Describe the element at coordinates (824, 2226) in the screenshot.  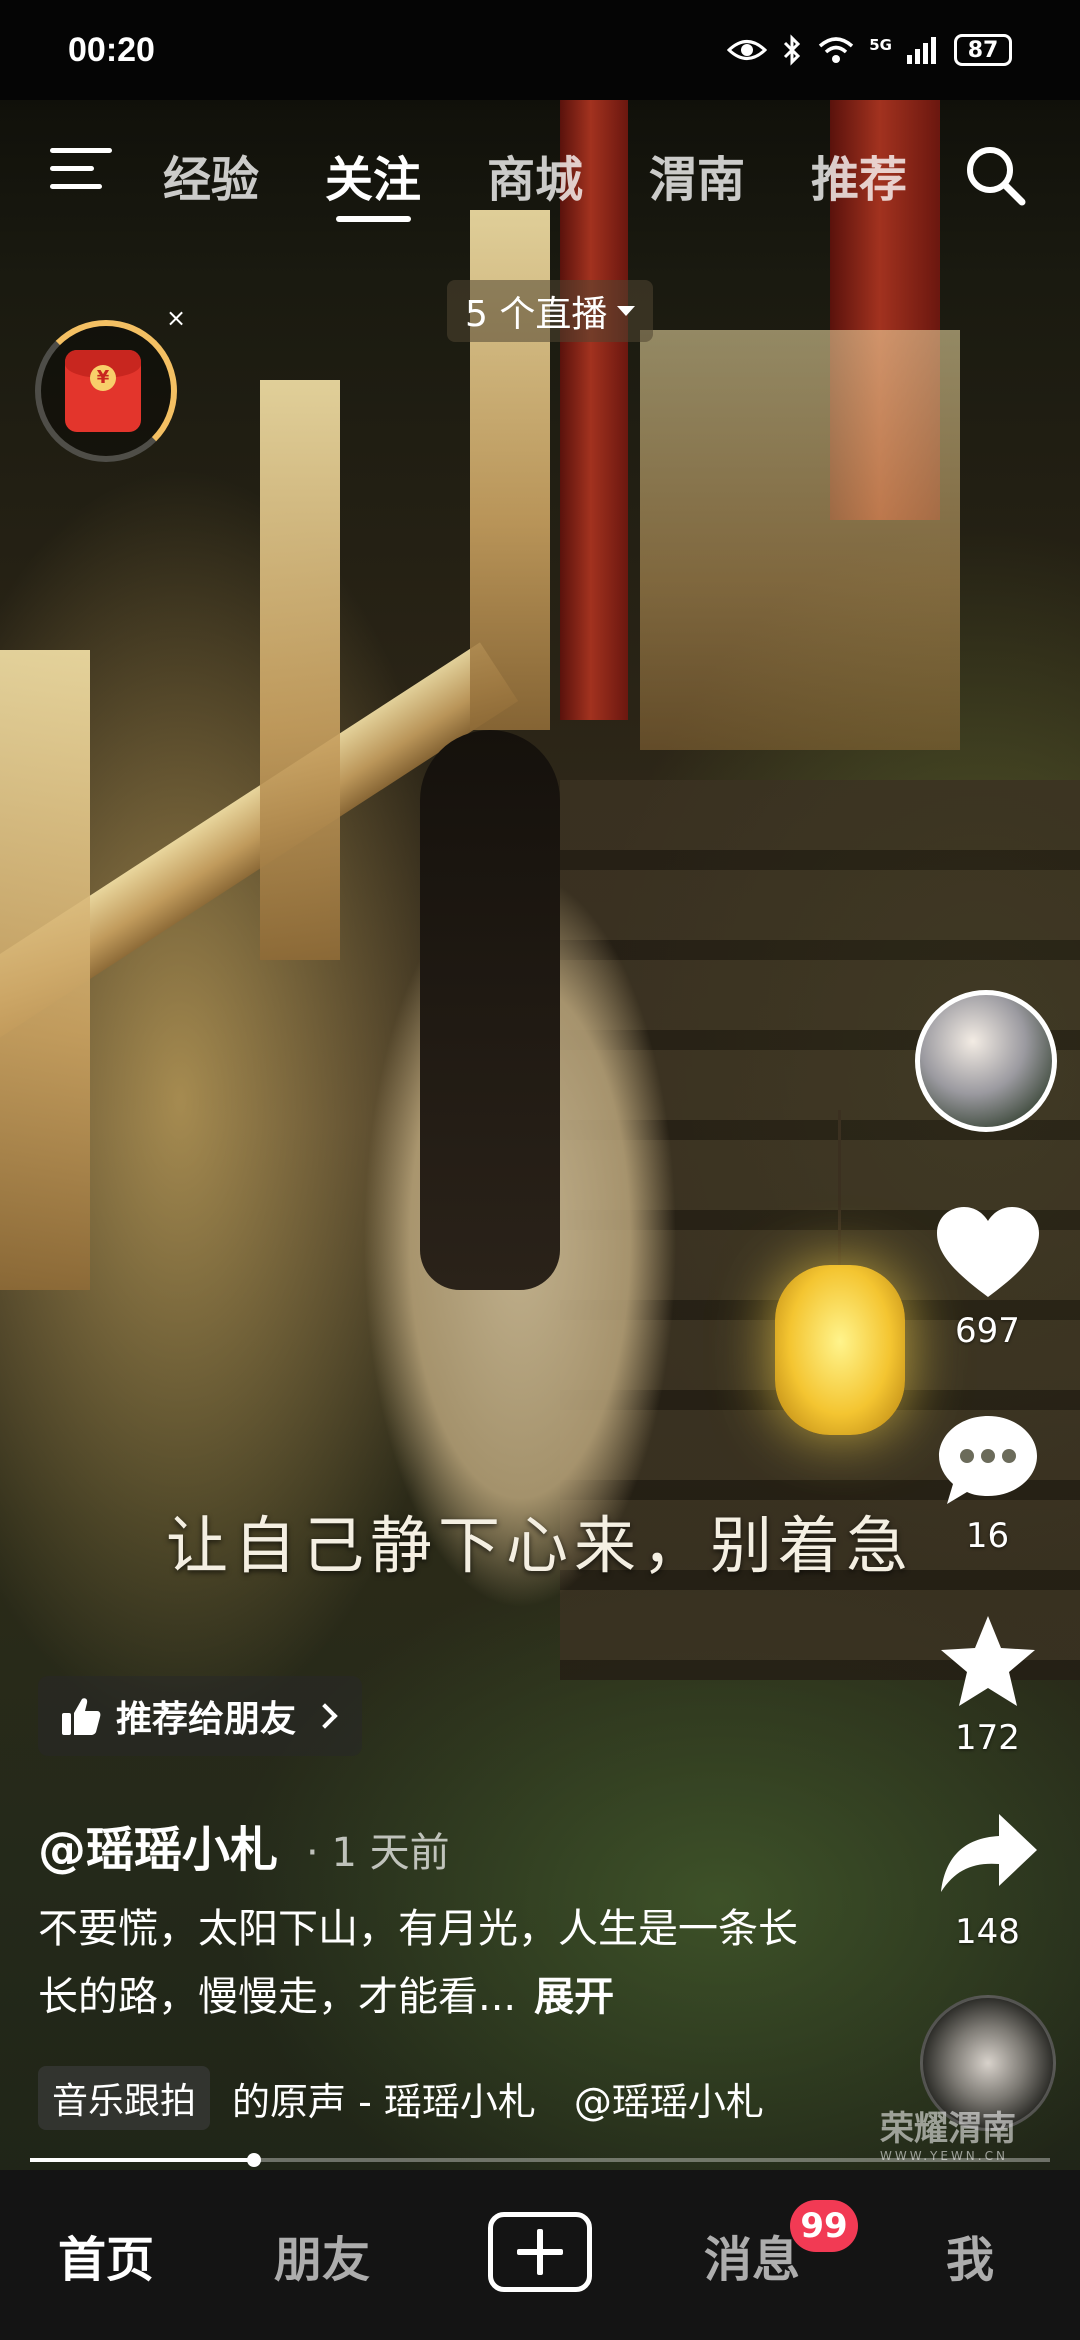
I see `messages-badge: 99` at that location.